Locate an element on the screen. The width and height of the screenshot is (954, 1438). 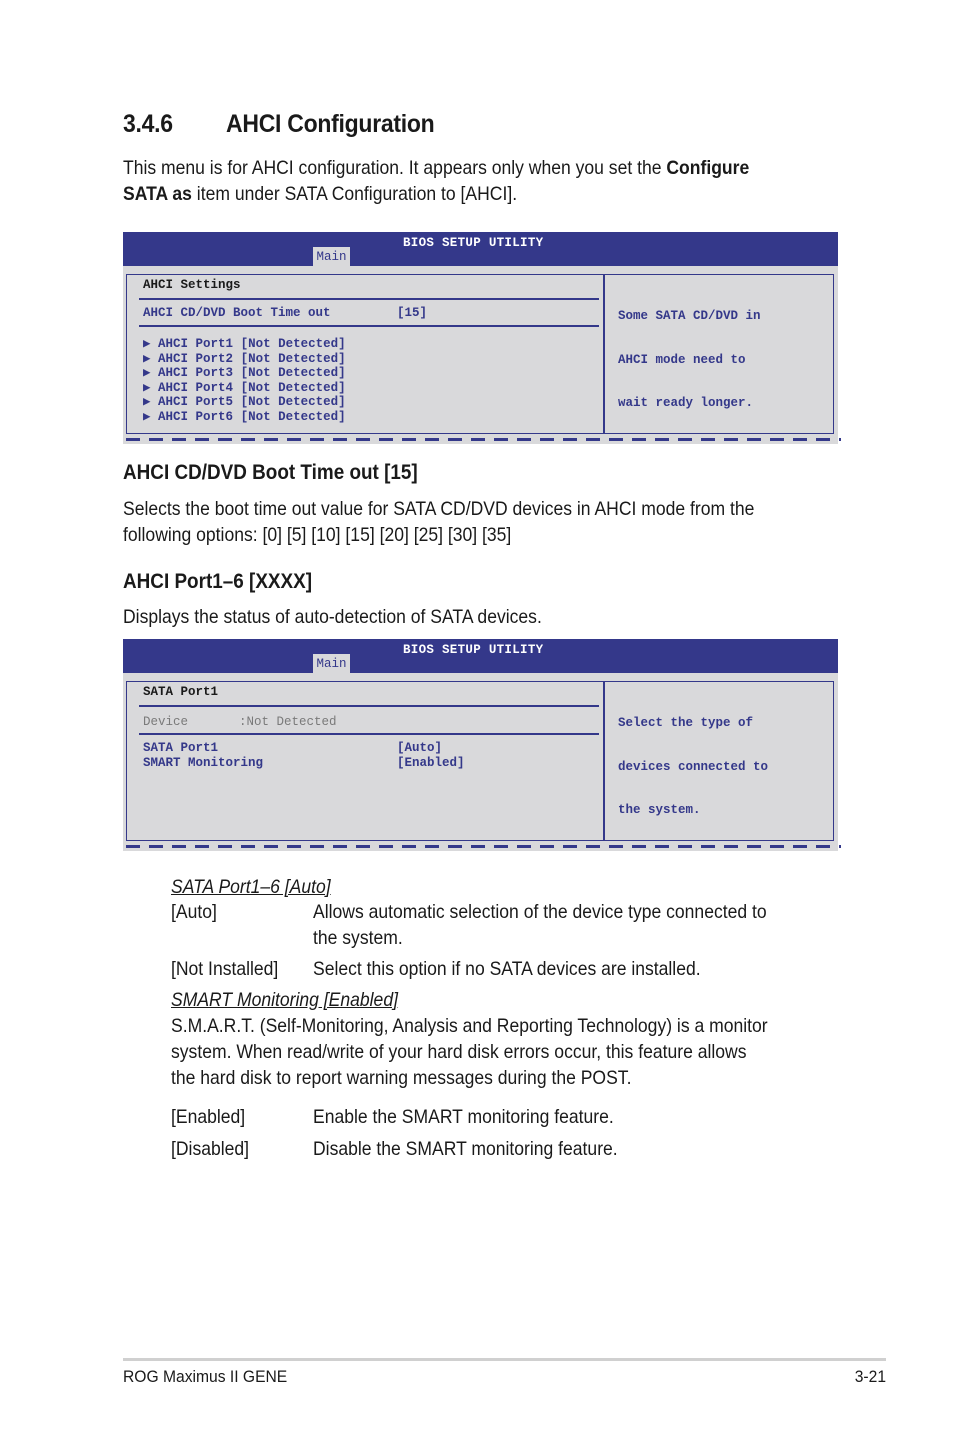
option-desc-cont: the system. is located at coordinates (358, 938).